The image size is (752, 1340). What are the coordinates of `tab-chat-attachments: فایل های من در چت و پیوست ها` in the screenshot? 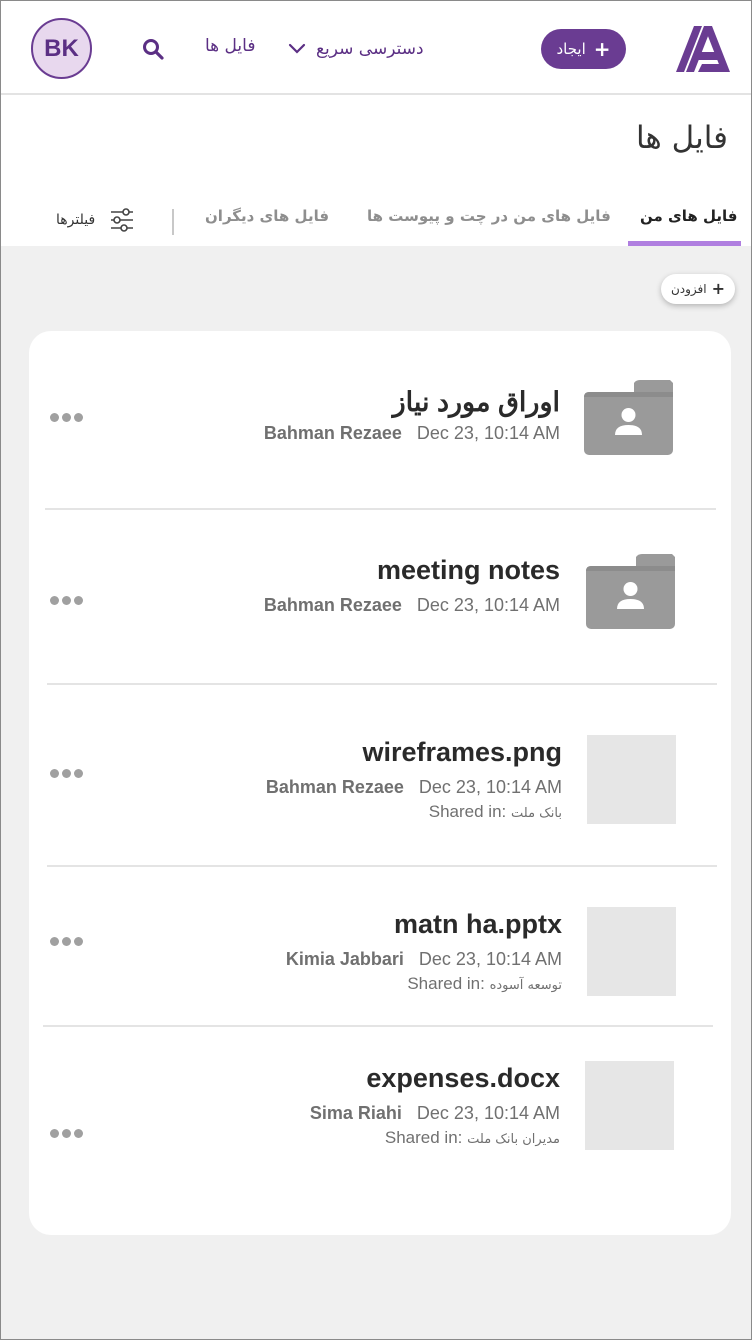 It's located at (489, 216).